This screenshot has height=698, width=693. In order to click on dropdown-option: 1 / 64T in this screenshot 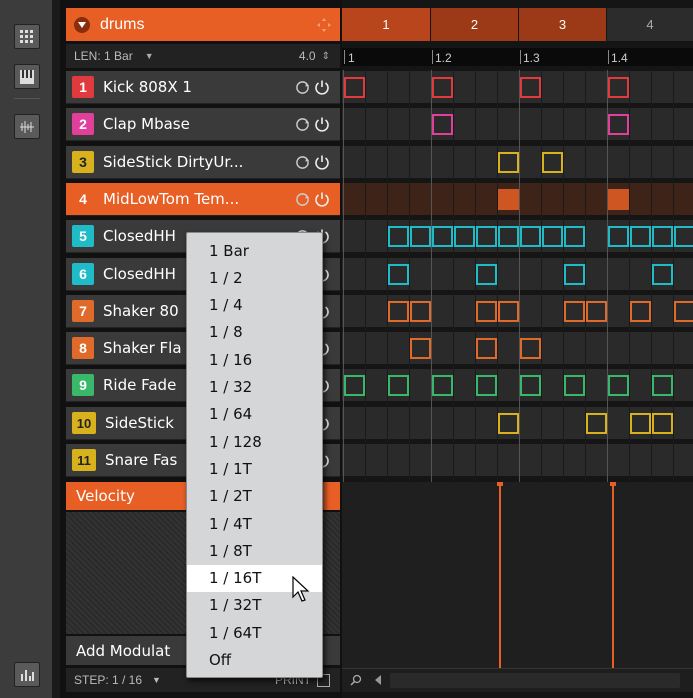, I will do `click(254, 632)`.